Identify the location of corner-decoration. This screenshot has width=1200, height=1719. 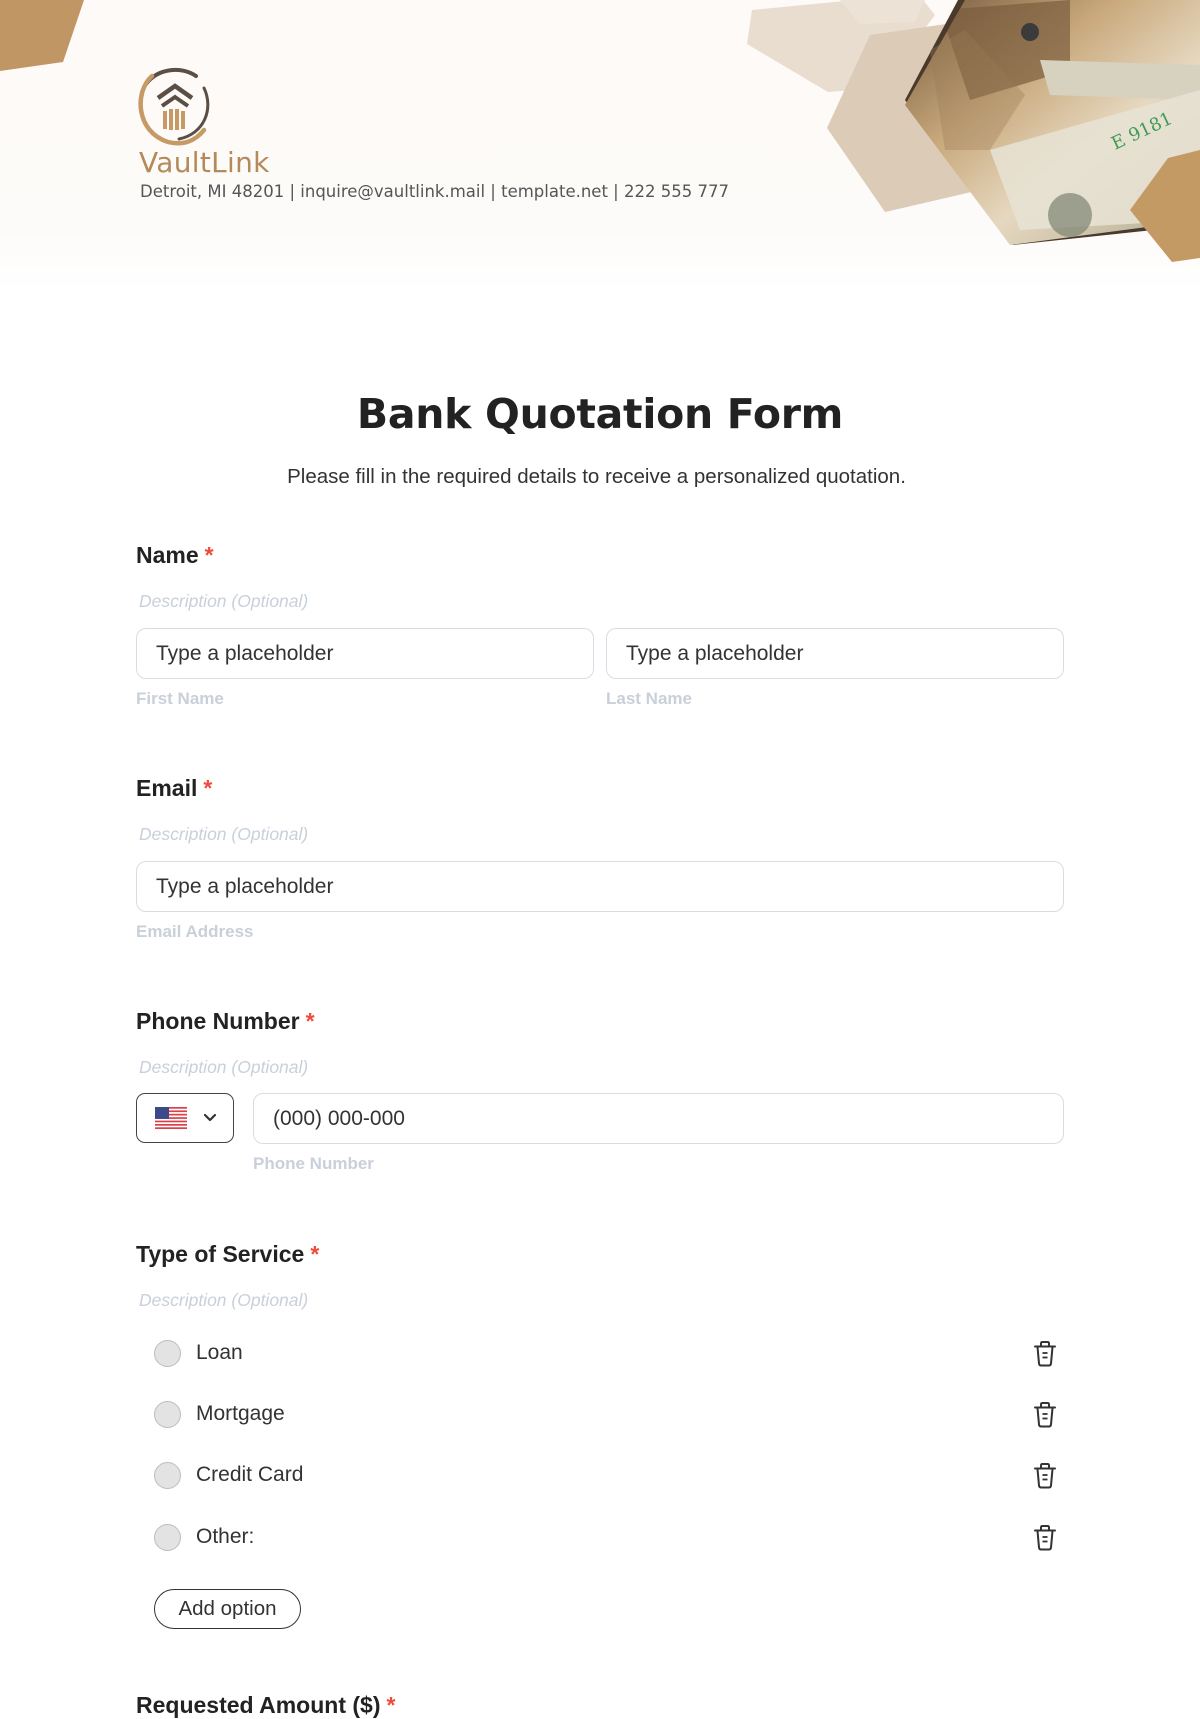
(42, 35).